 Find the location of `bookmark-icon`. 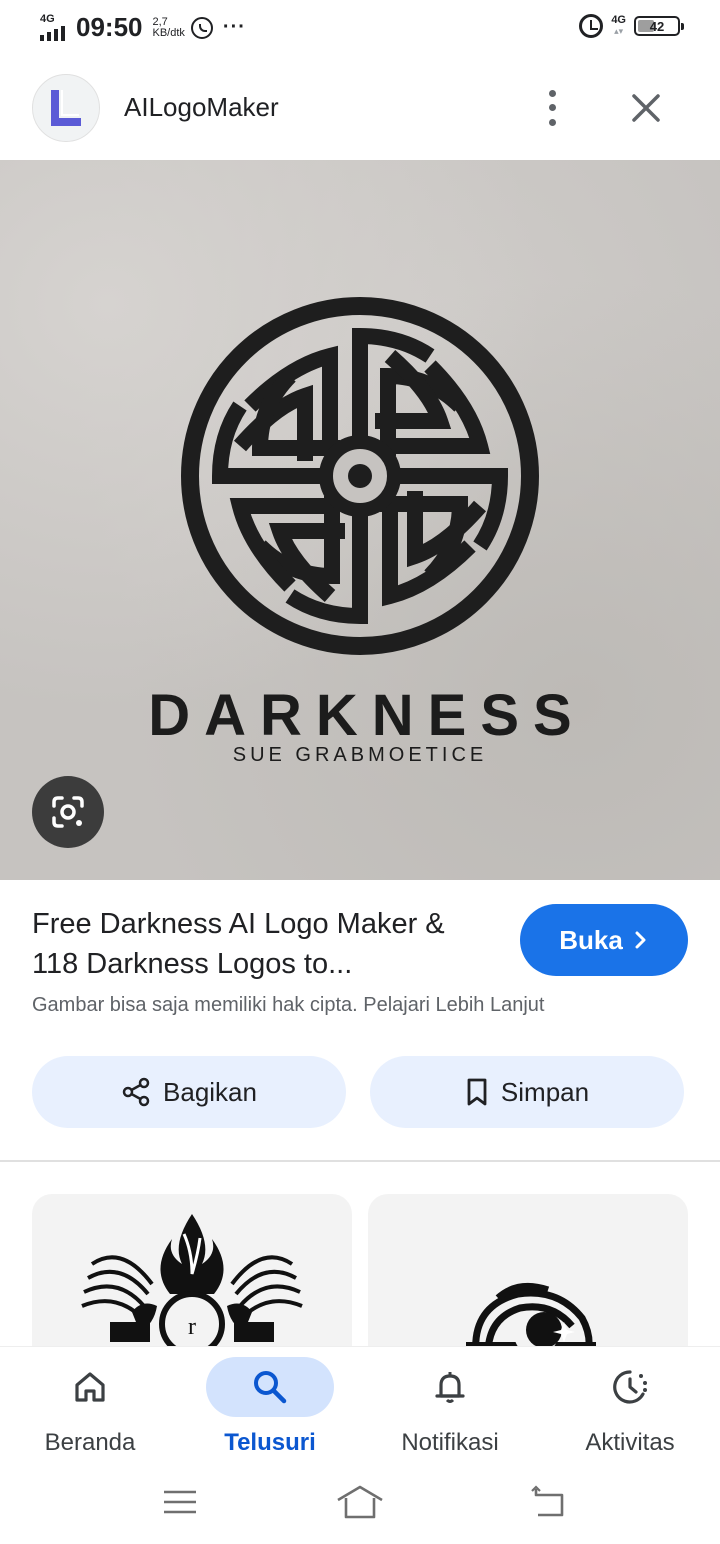

bookmark-icon is located at coordinates (477, 1092).